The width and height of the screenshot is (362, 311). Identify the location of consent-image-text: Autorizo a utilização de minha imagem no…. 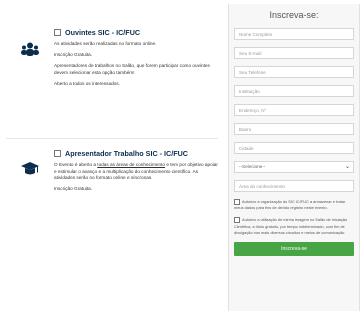
(291, 226).